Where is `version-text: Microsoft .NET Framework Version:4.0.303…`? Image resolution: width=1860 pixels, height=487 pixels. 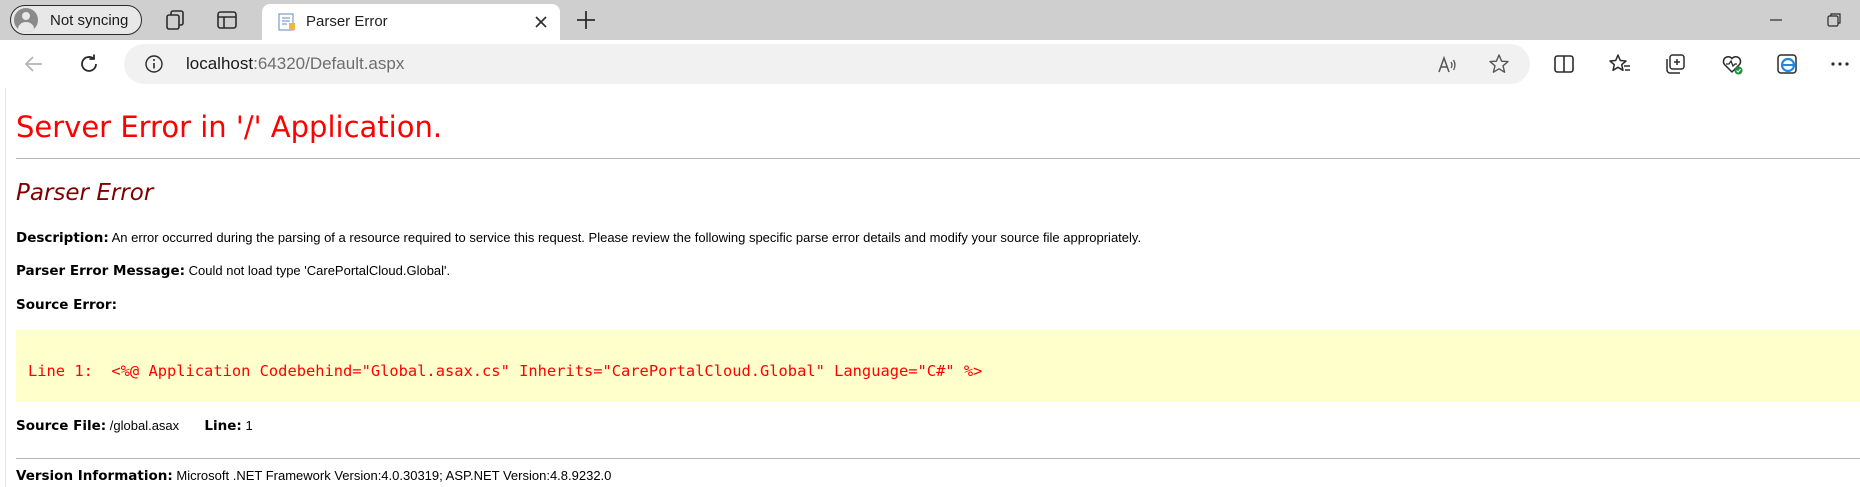 version-text: Microsoft .NET Framework Version:4.0.303… is located at coordinates (394, 475).